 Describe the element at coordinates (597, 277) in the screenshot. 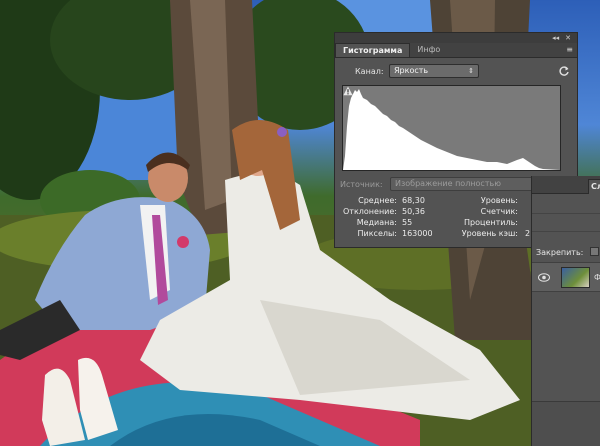

I see `layer-name: Ф` at that location.